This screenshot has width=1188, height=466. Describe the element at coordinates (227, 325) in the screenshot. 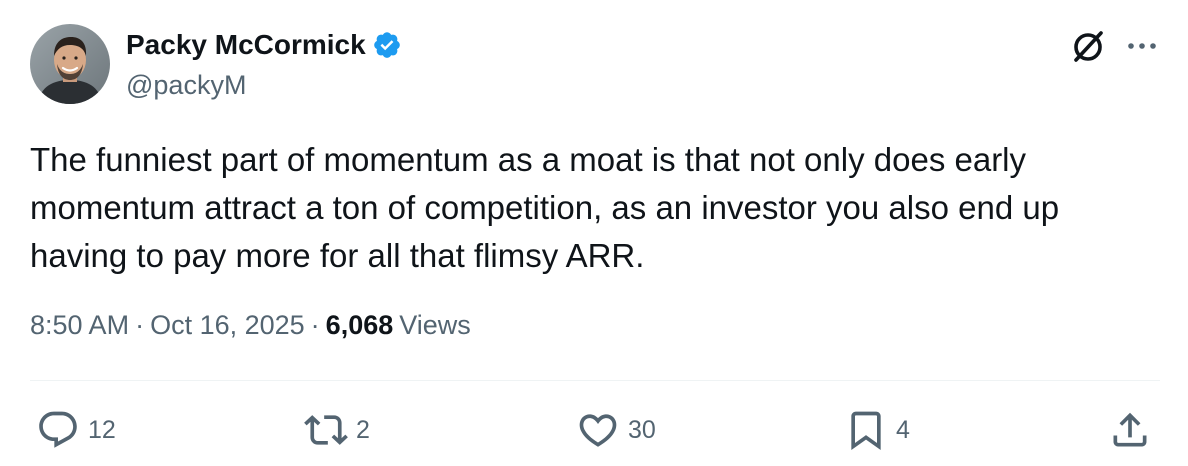

I see `tweet-date: Oct 16, 2025` at that location.